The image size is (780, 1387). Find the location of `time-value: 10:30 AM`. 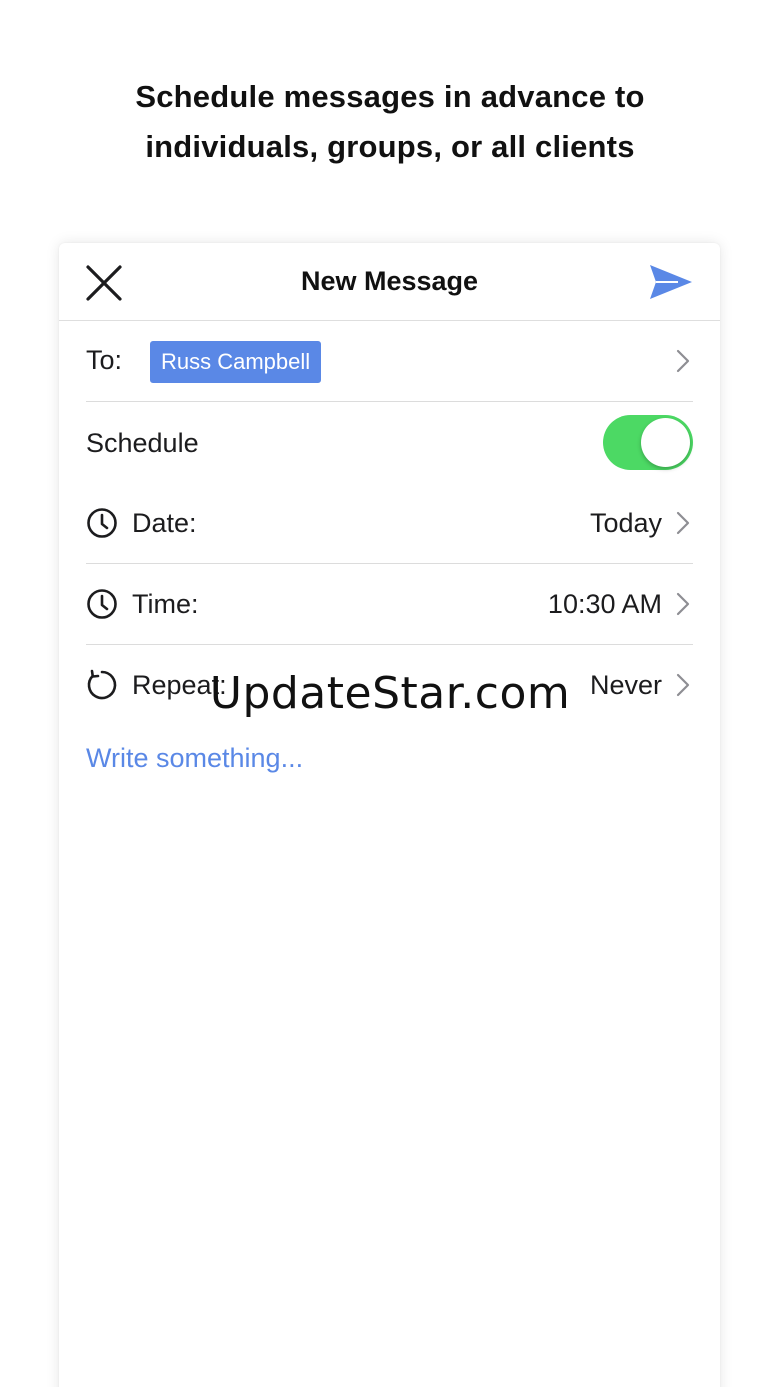

time-value: 10:30 AM is located at coordinates (604, 604).